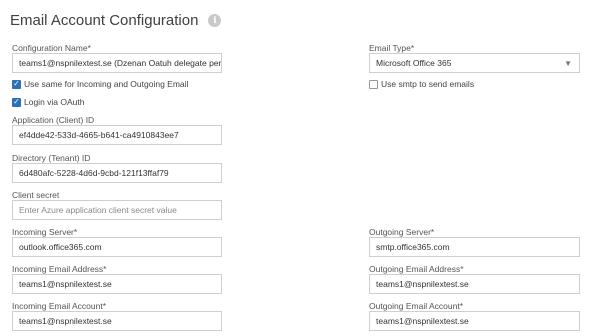 The height and width of the screenshot is (336, 602). What do you see at coordinates (59, 269) in the screenshot?
I see `incoming-address-label: Incoming Email Address*` at bounding box center [59, 269].